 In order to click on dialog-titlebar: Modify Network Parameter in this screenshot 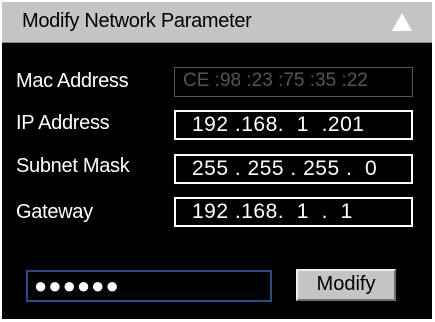, I will do `click(217, 22)`.